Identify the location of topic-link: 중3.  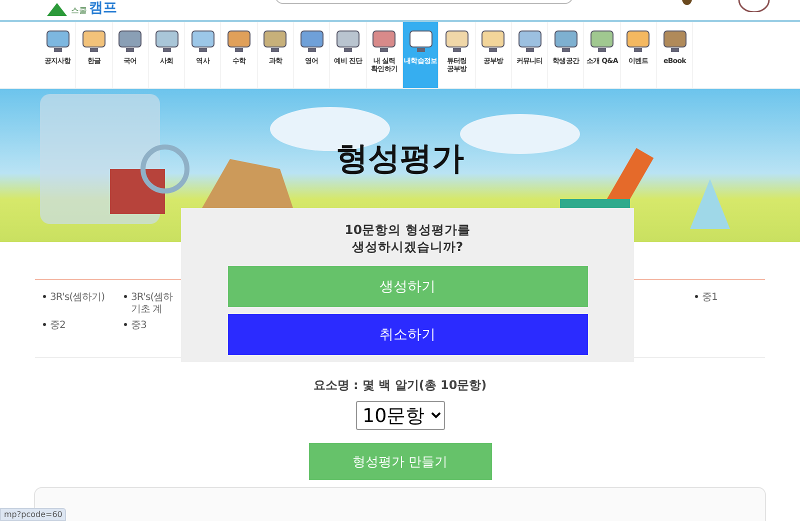
(148, 326).